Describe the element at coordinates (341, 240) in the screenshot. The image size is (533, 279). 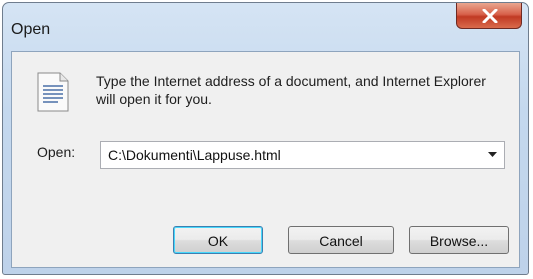
I see `cancel-button: Cancel` at that location.